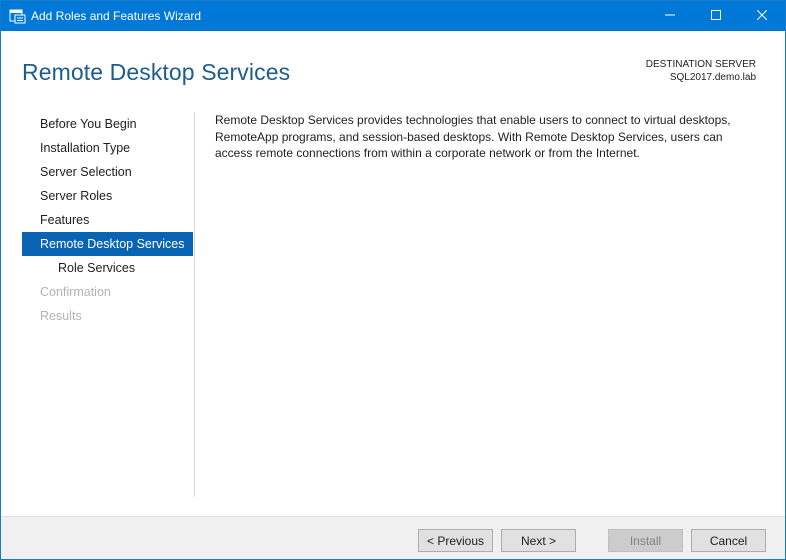 This screenshot has width=786, height=560. I want to click on title-bar: Add Roles and Features Wizard, so click(393, 16).